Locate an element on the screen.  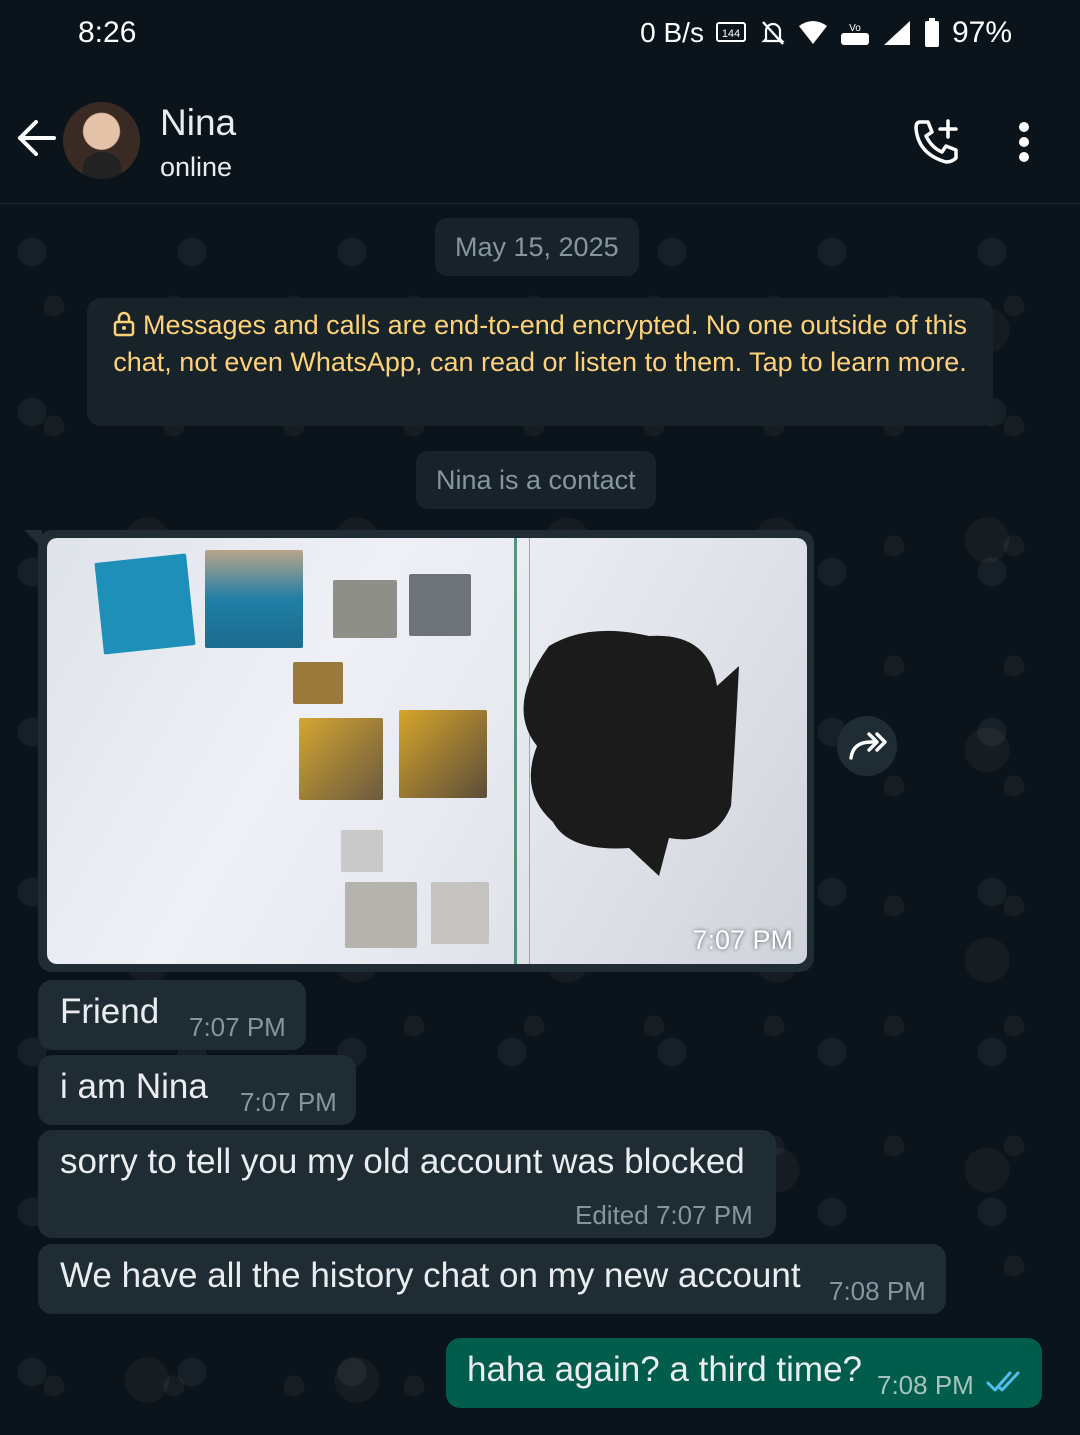
refresh-rate-icon: 144 is located at coordinates (731, 33).